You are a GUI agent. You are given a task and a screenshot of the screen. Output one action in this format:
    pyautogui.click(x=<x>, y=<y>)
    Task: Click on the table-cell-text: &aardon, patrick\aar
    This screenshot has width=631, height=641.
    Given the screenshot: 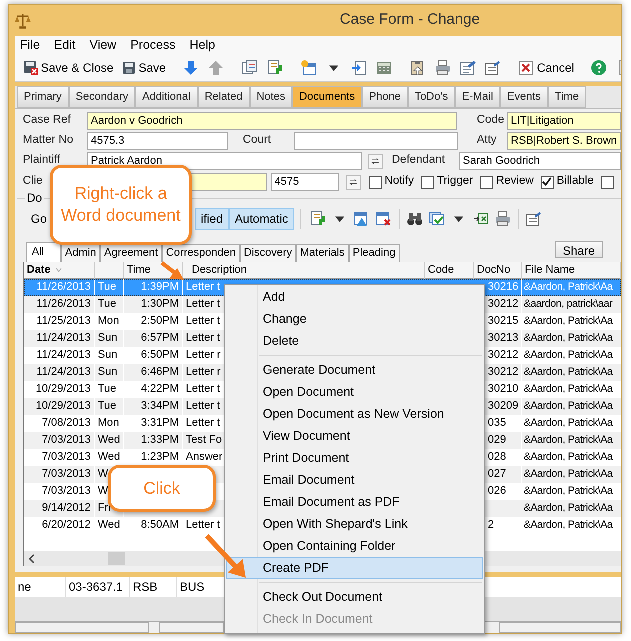 What is the action you would take?
    pyautogui.click(x=568, y=304)
    